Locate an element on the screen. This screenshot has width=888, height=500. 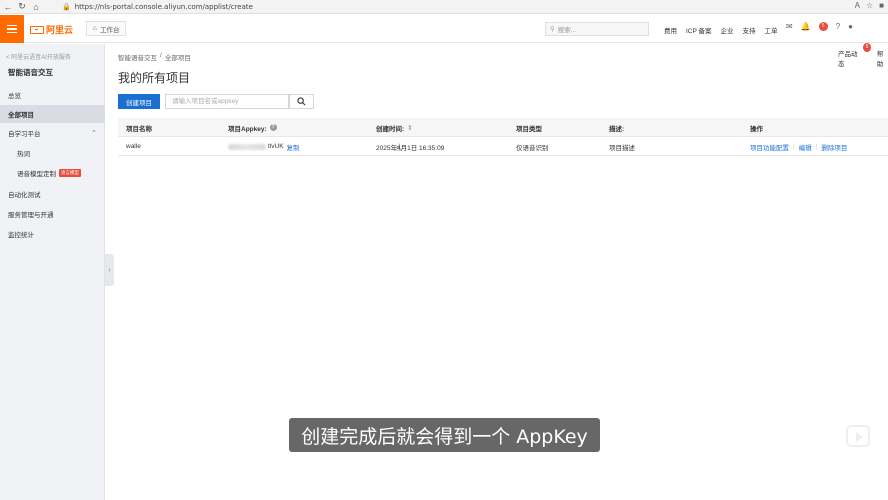
page-title: 我的所有项目 is located at coordinates (154, 78).